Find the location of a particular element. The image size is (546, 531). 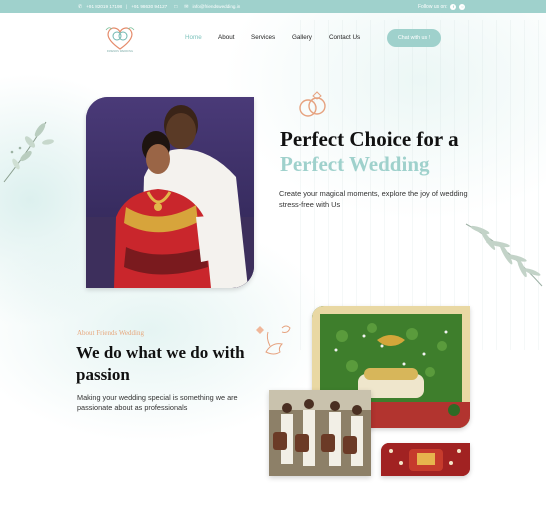

hero-couple-photo is located at coordinates (170, 192).